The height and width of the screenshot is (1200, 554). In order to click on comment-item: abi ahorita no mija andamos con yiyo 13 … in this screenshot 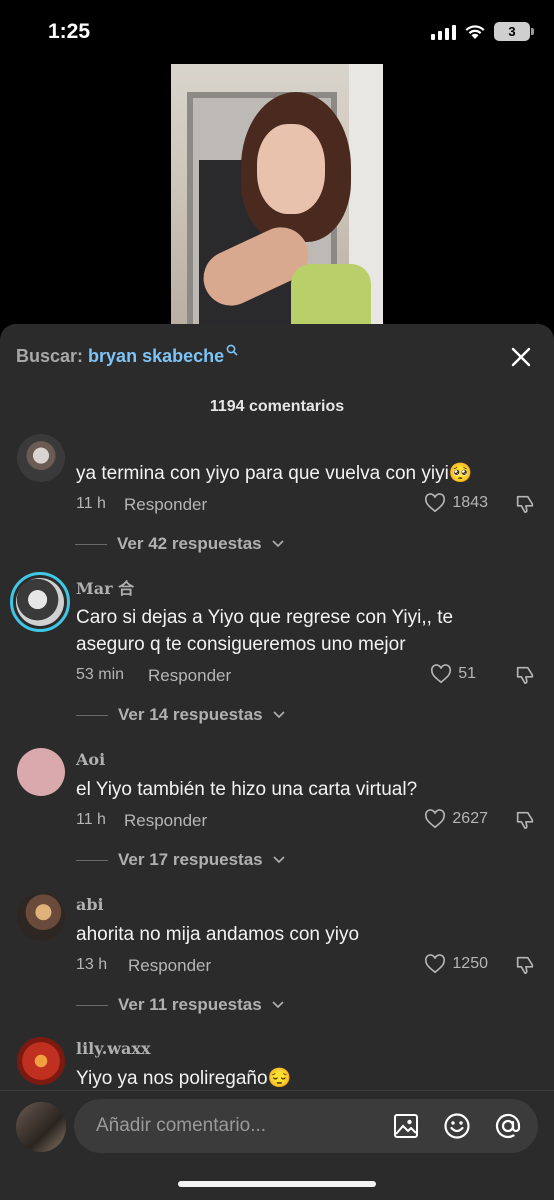, I will do `click(277, 958)`.